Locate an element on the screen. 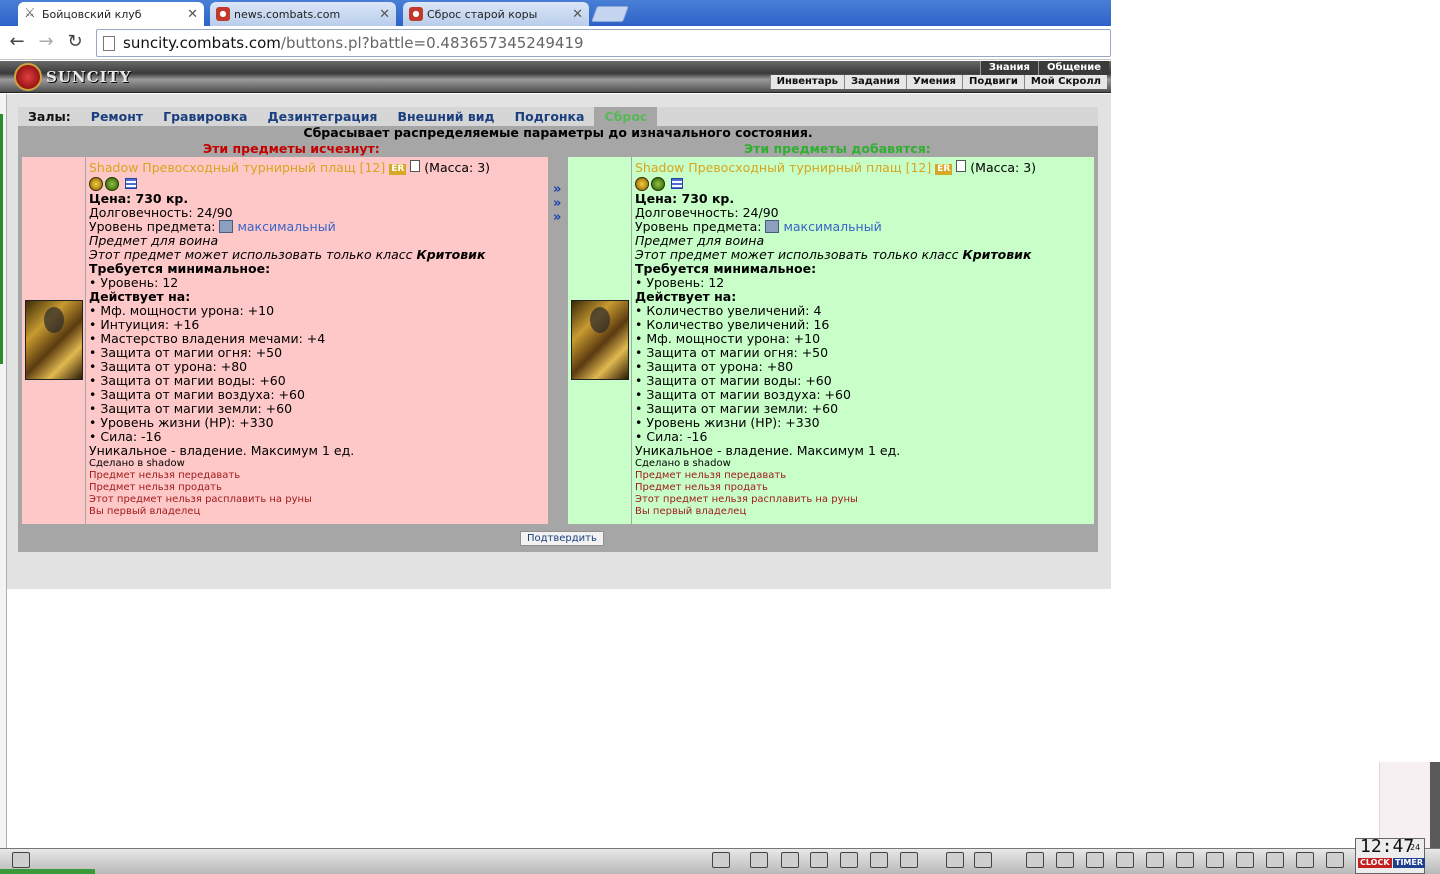 The width and height of the screenshot is (1440, 874). tray-back-icon is located at coordinates (721, 860).